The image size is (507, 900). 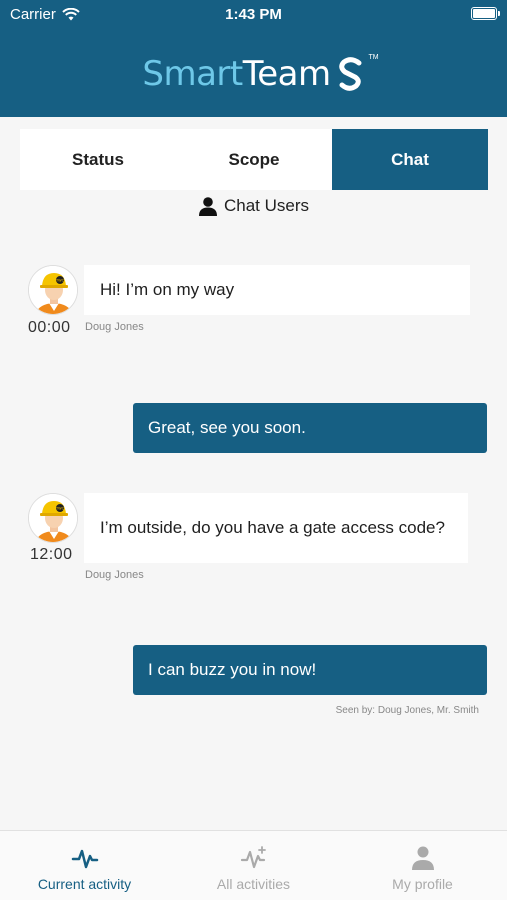 I want to click on status-bar: Carrier 1:43 PM, so click(x=253, y=15).